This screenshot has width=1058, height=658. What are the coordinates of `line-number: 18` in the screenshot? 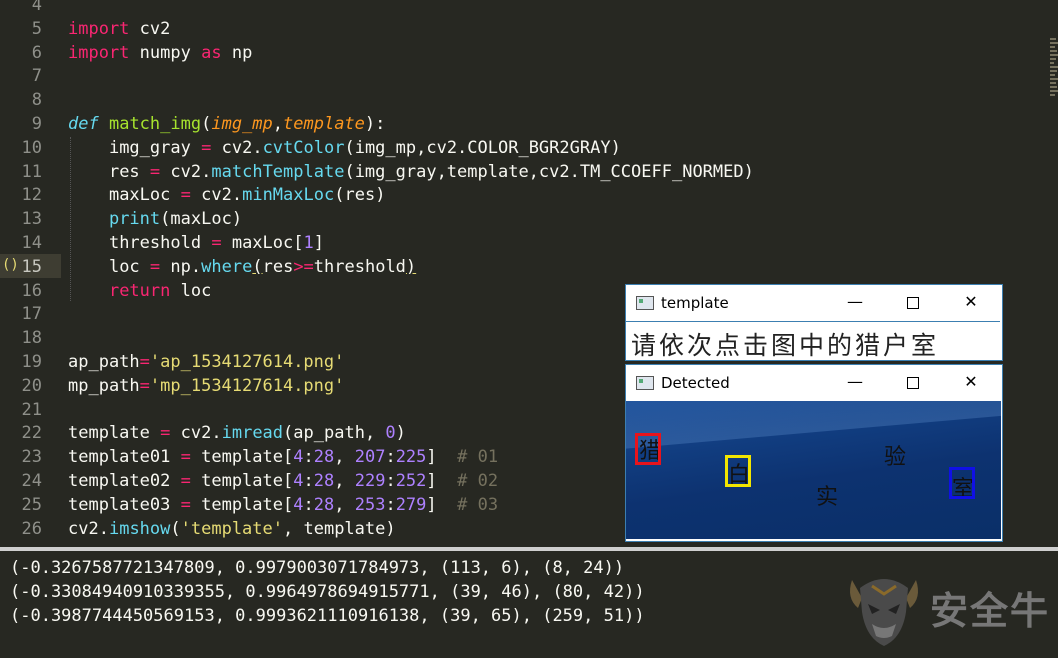 It's located at (31, 338).